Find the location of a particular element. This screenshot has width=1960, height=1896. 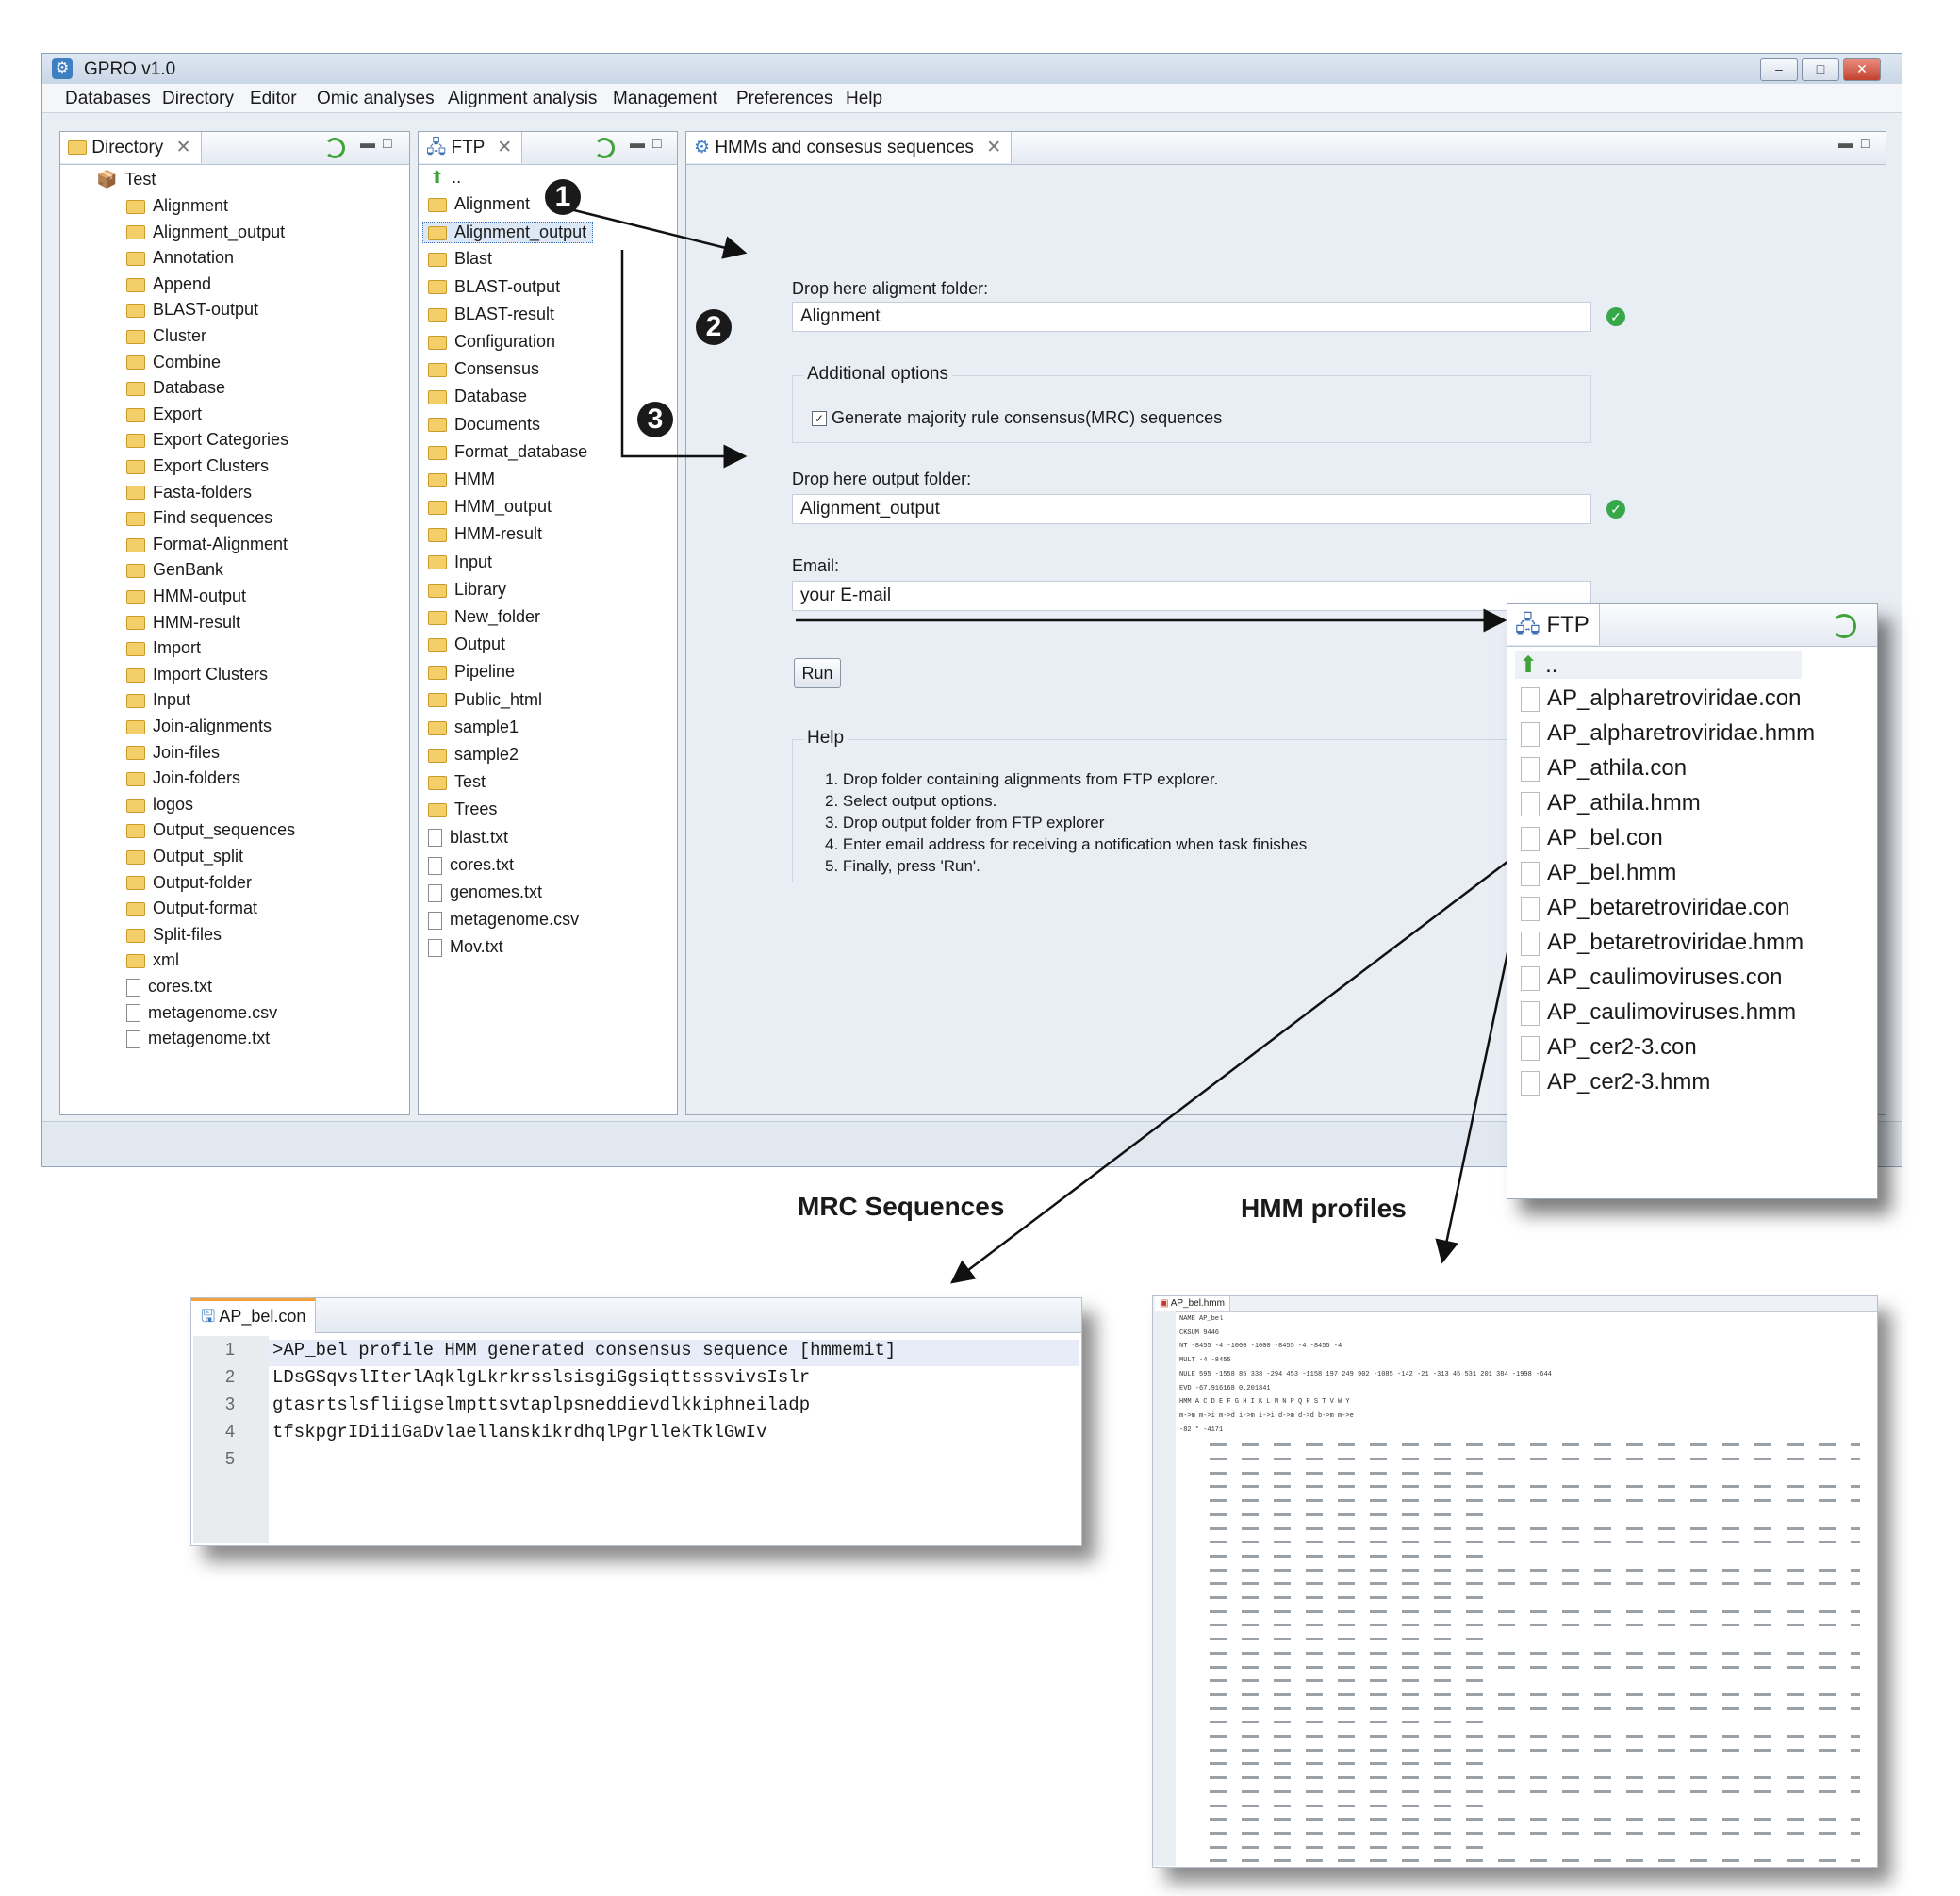

ftp-zoom-file-item: AP_cer2-3.hmm is located at coordinates (1615, 1082).